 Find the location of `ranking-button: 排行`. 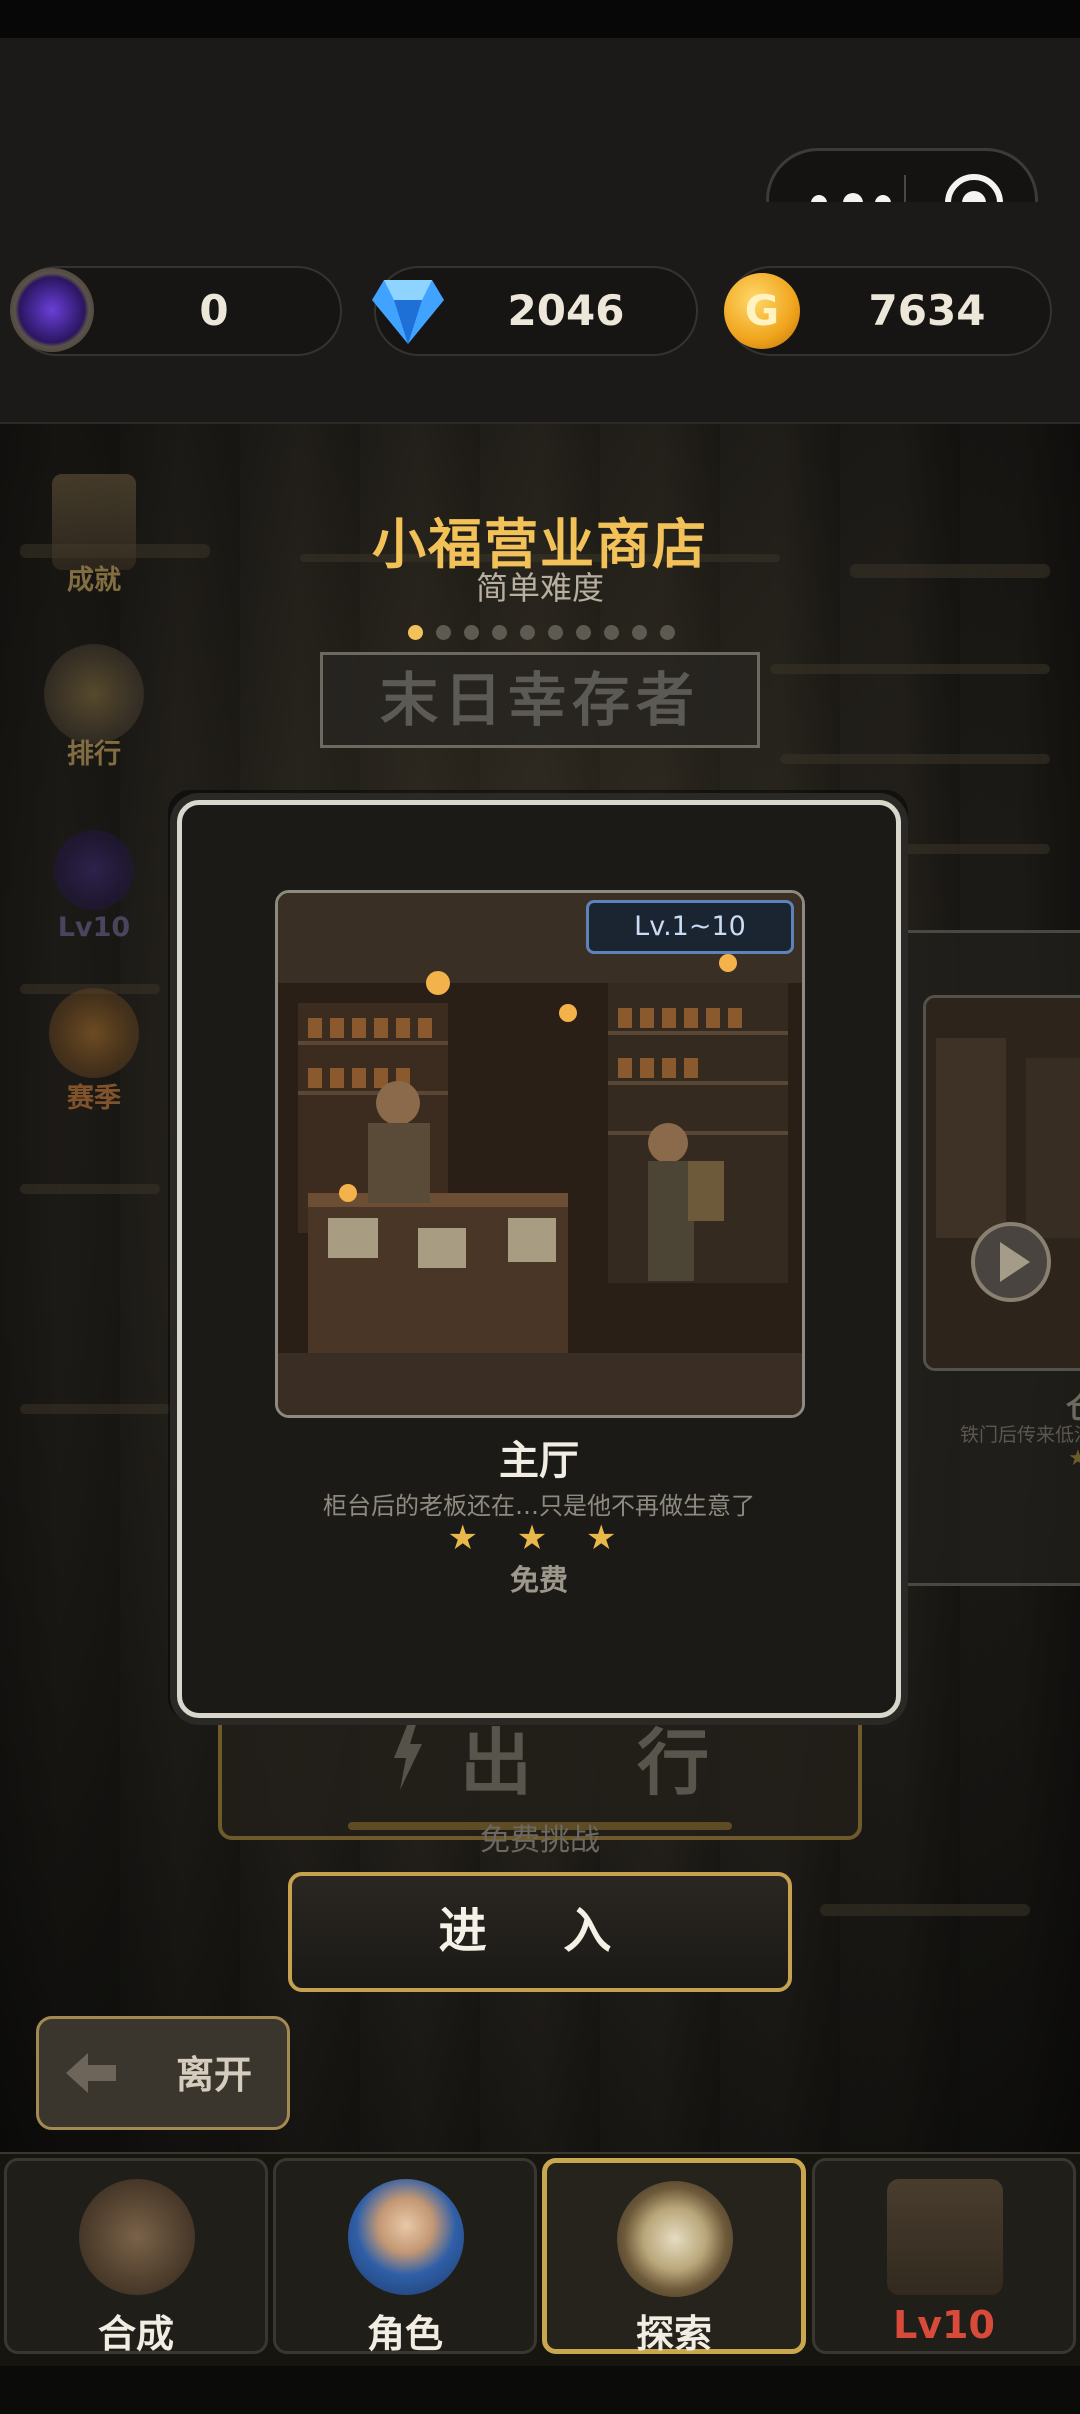

ranking-button: 排行 is located at coordinates (94, 707).